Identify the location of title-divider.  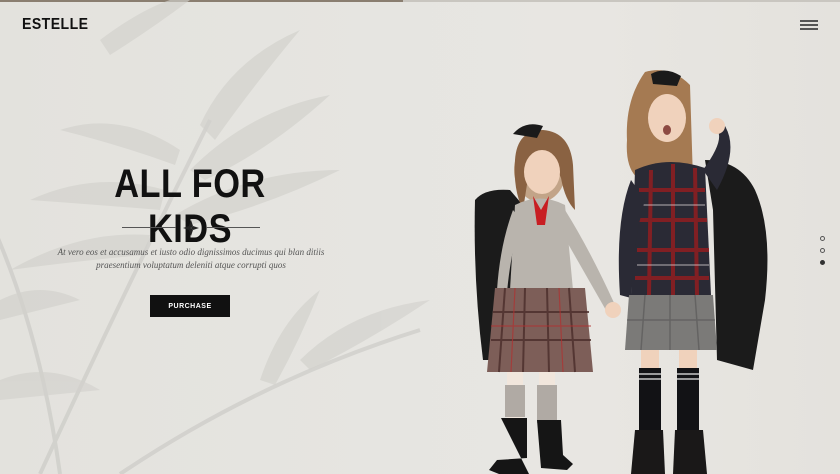
(191, 228).